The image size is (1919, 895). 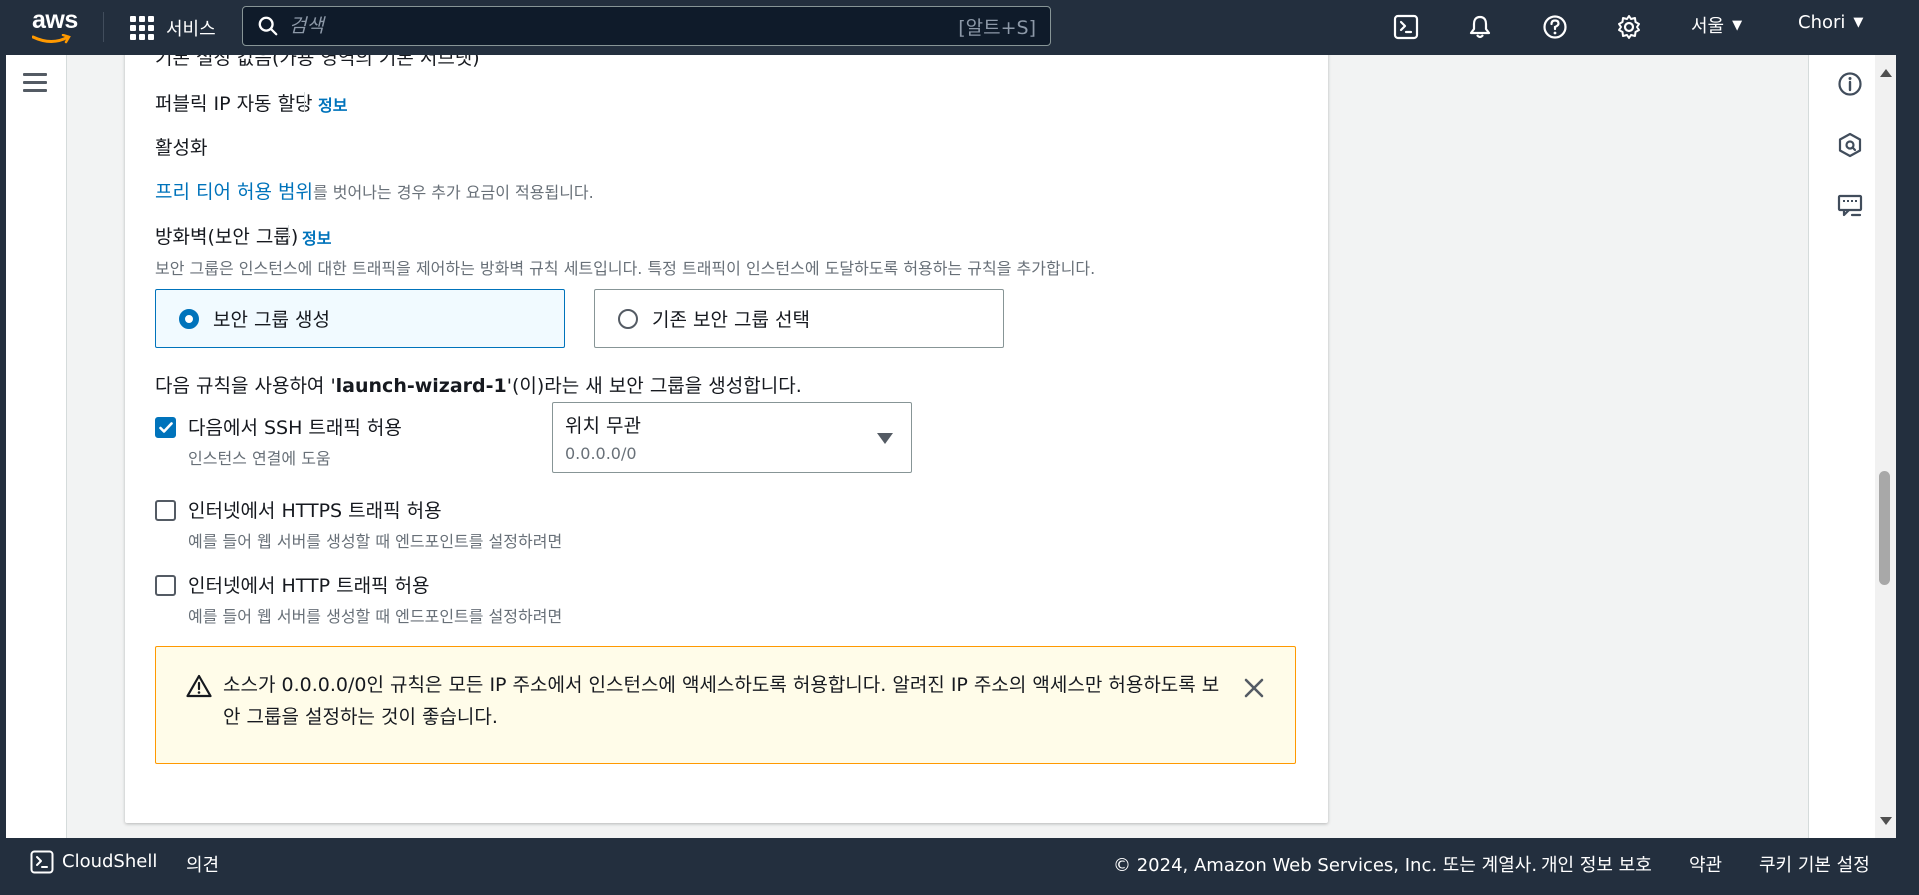 I want to click on cloudshell-button, so click(x=1406, y=27).